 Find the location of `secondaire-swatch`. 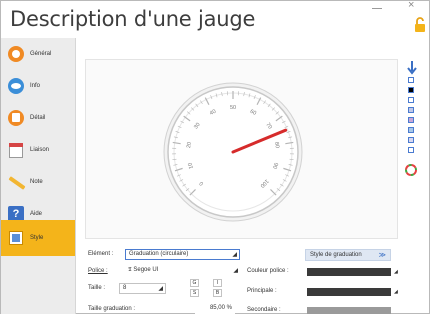

secondaire-swatch is located at coordinates (349, 310).